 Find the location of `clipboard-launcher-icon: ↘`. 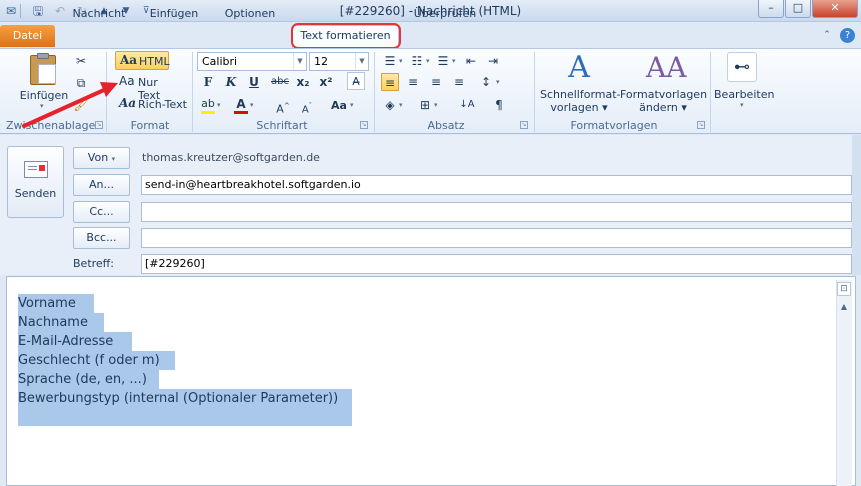

clipboard-launcher-icon: ↘ is located at coordinates (99, 125).